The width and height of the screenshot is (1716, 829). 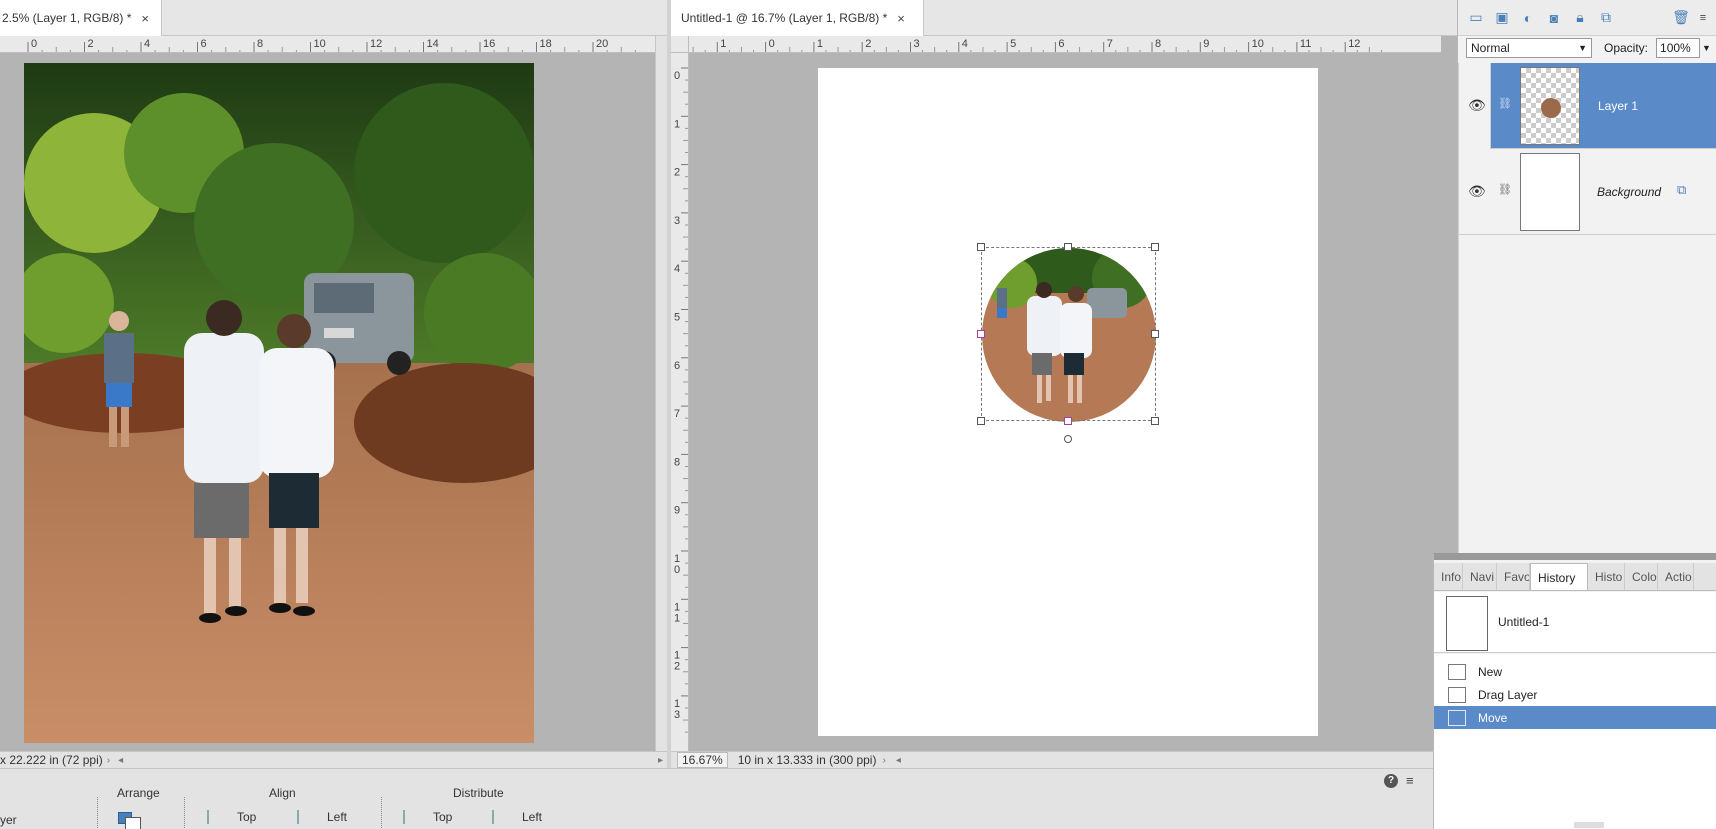 What do you see at coordinates (677, 76) in the screenshot?
I see `ruler-label: 0` at bounding box center [677, 76].